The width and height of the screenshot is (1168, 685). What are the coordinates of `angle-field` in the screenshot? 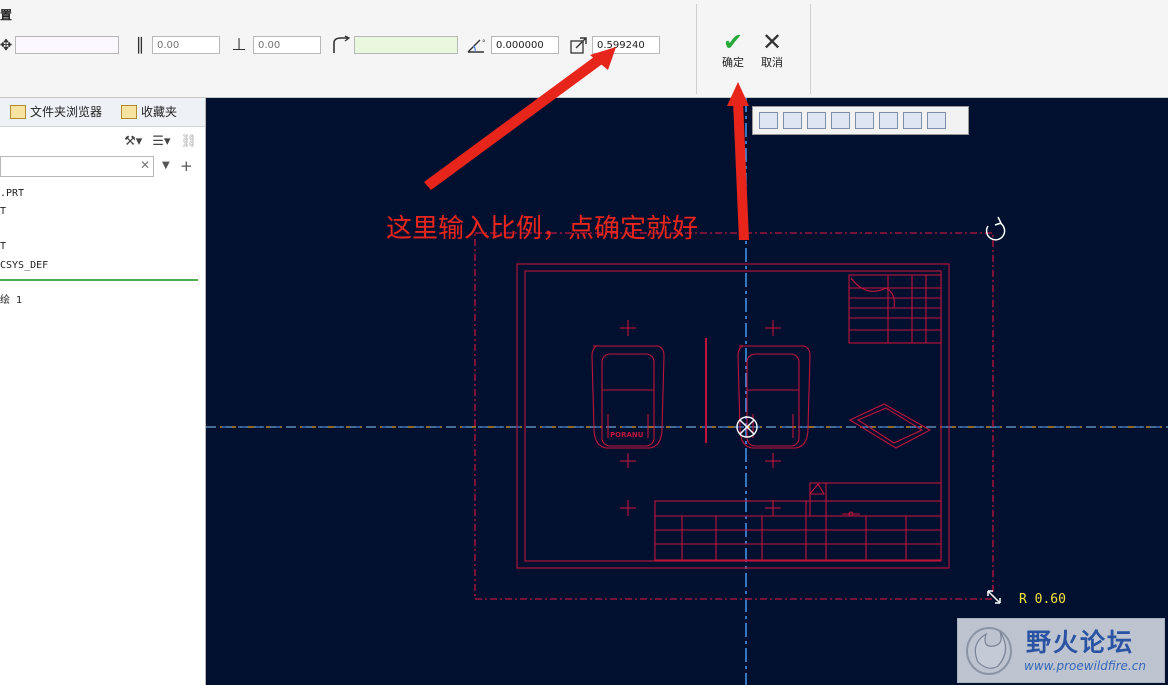 It's located at (525, 45).